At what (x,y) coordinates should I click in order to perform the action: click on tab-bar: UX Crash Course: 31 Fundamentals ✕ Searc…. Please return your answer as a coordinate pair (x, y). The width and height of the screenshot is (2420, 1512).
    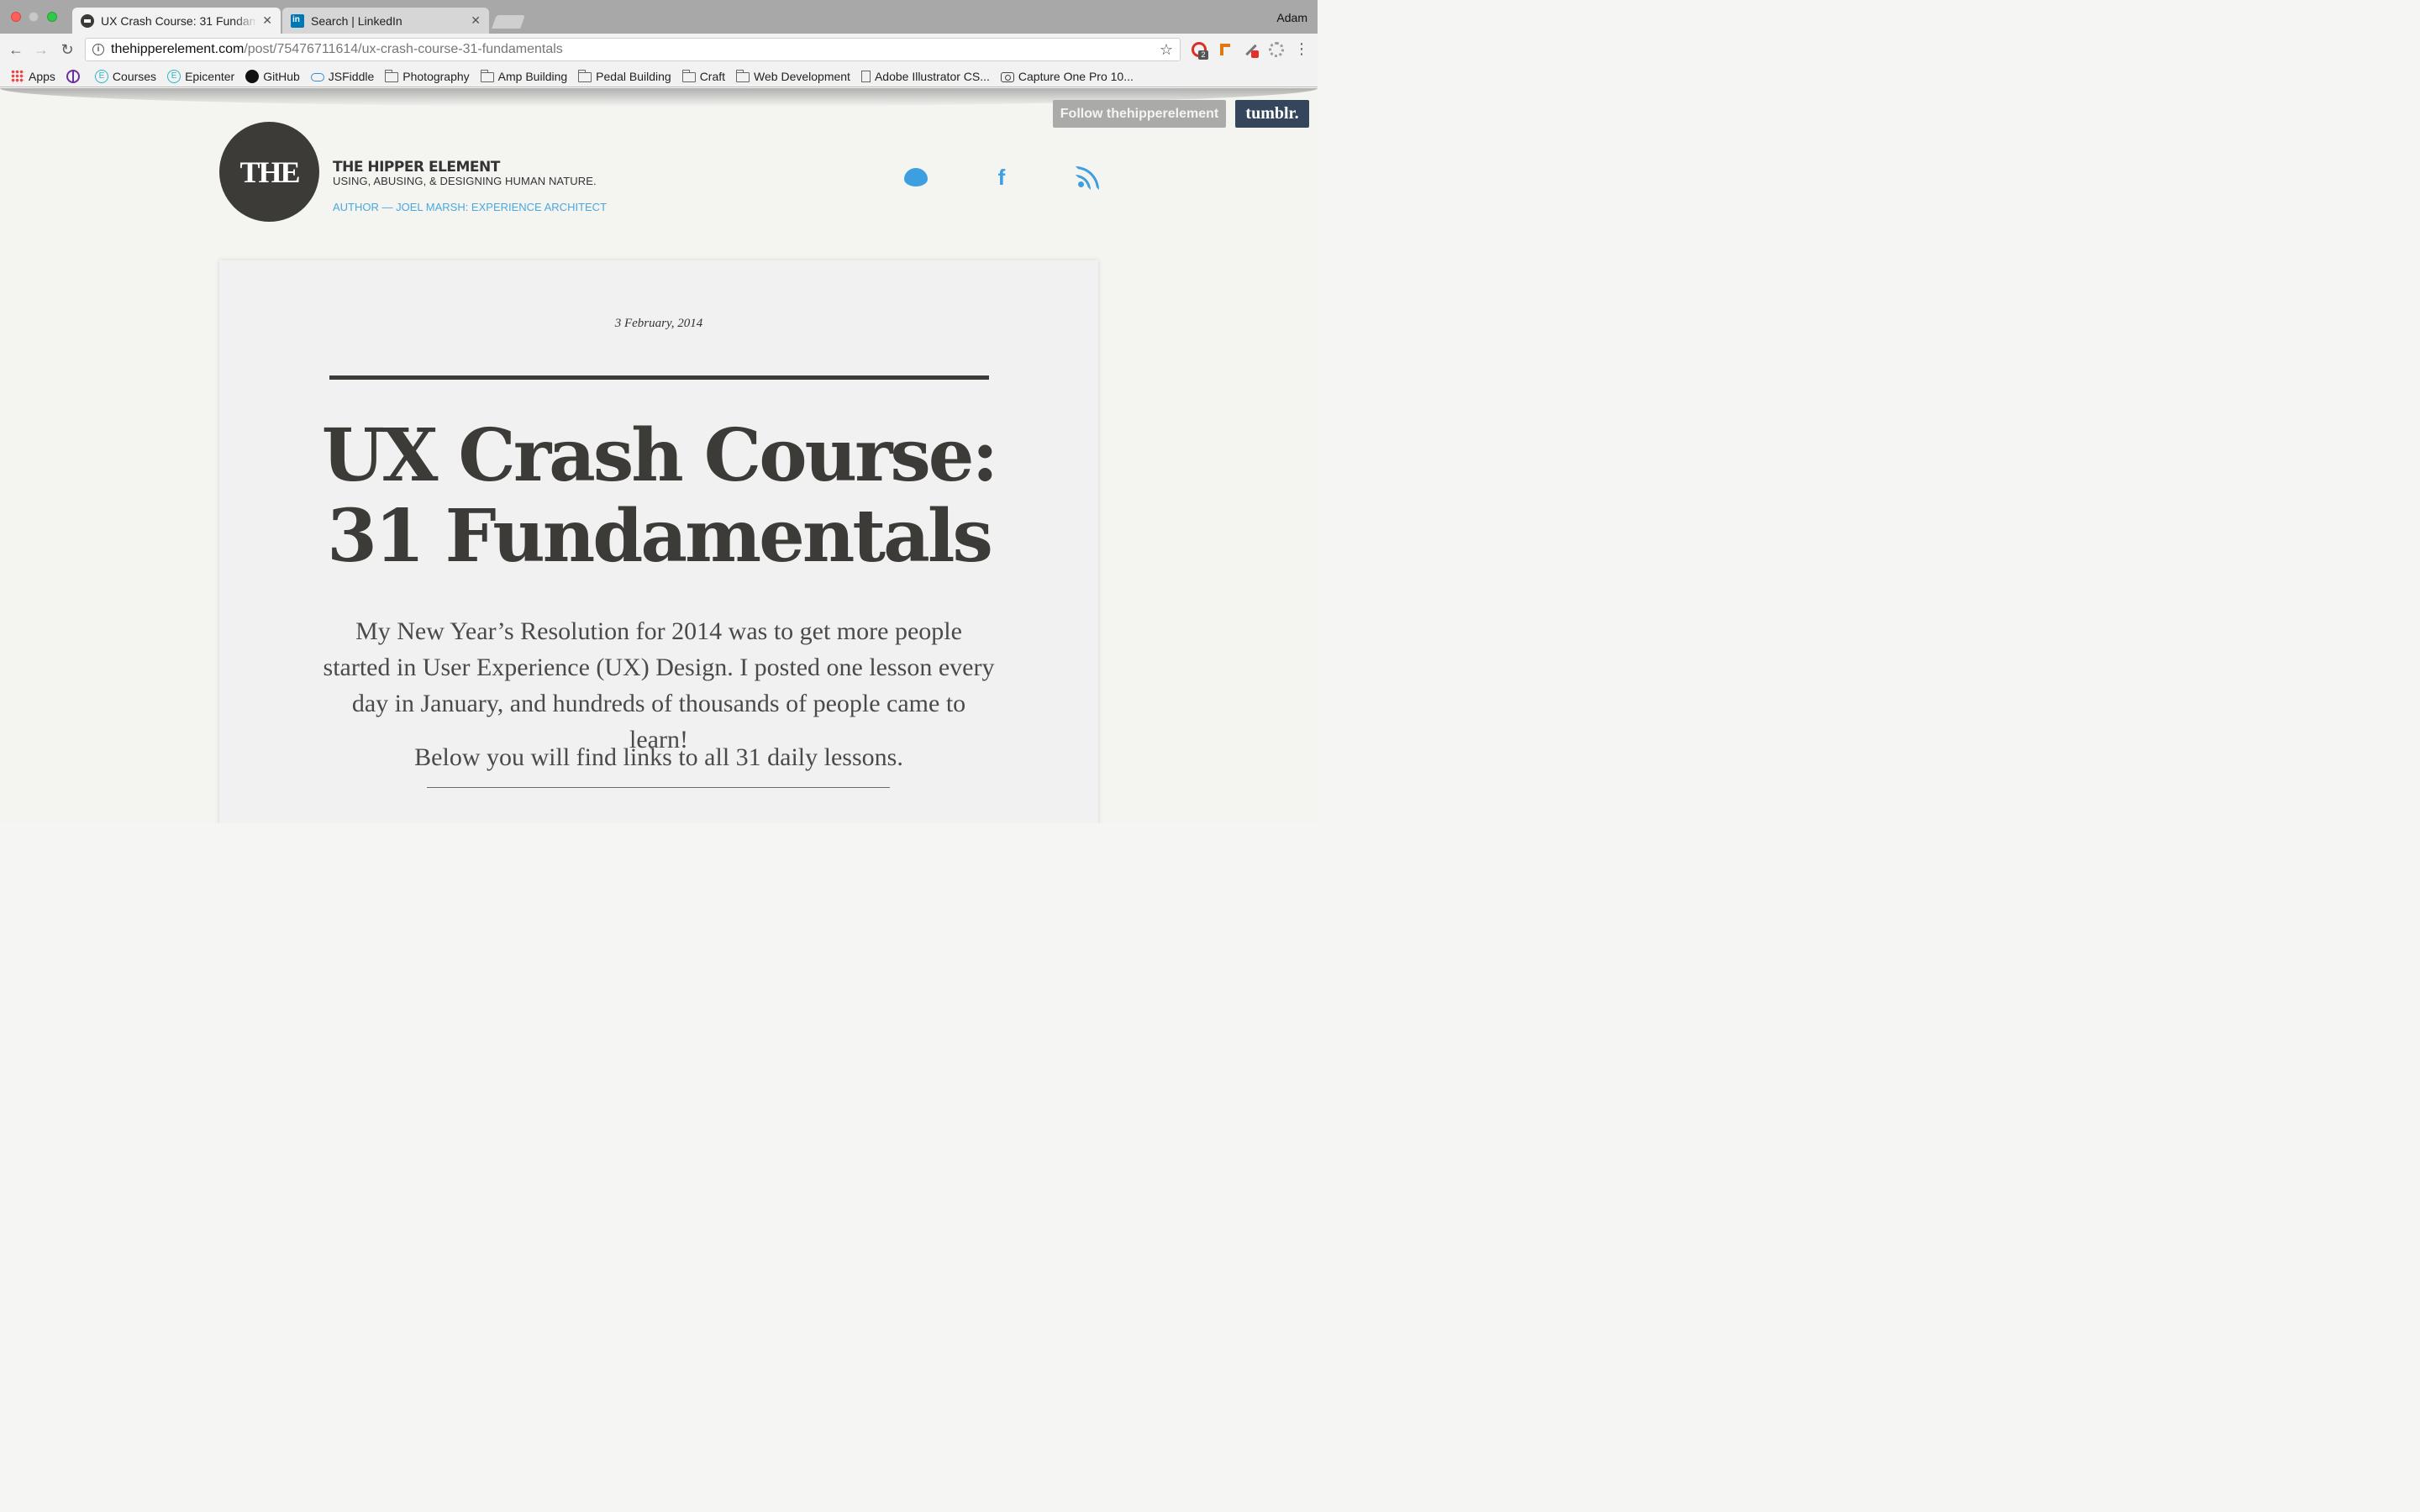
    Looking at the image, I should click on (659, 17).